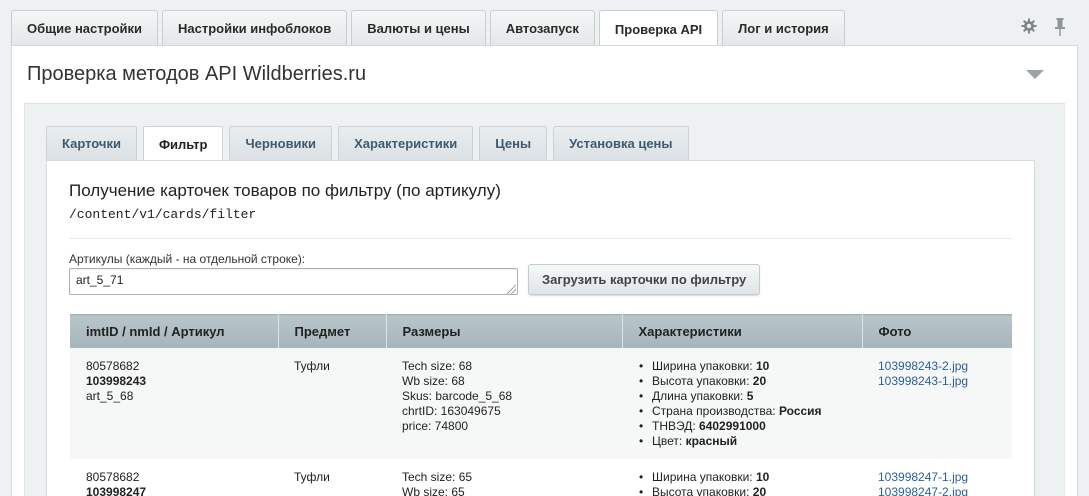 This screenshot has height=496, width=1089. Describe the element at coordinates (197, 74) in the screenshot. I see `page-title: Проверка методов API Wildberries.ru` at that location.